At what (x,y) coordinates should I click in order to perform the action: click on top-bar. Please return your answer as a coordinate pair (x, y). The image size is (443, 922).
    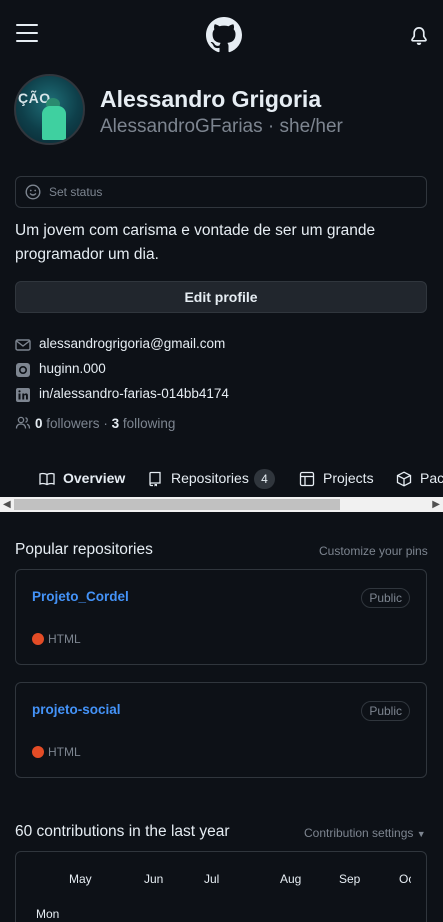
    Looking at the image, I should click on (221, 35).